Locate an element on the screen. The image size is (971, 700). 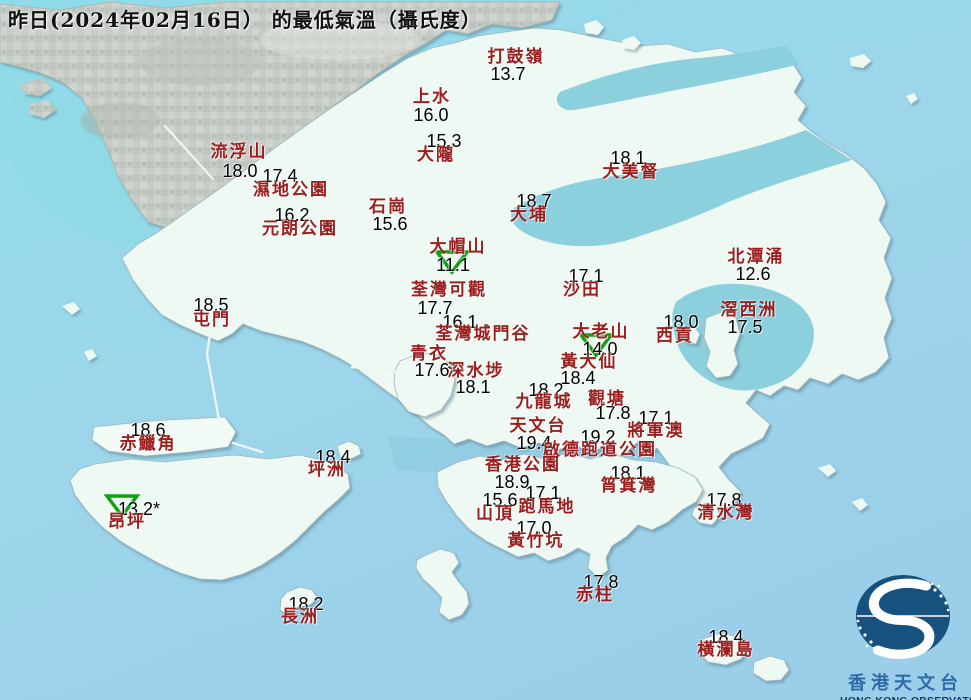
station-name-label: 滘西洲 is located at coordinates (749, 310).